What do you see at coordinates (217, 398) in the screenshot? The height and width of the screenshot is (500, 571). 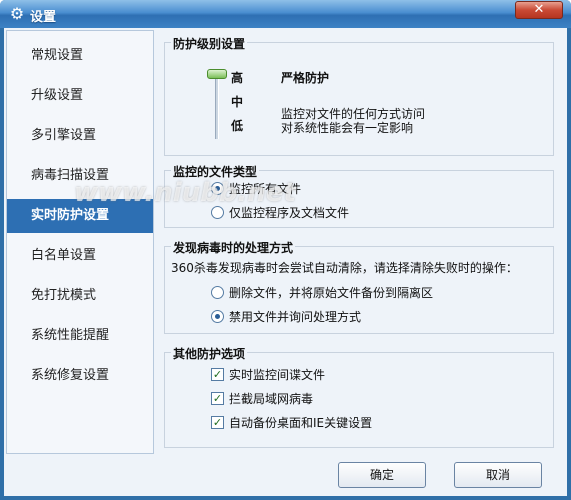 I see `lan-virus-checkbox: ✓` at bounding box center [217, 398].